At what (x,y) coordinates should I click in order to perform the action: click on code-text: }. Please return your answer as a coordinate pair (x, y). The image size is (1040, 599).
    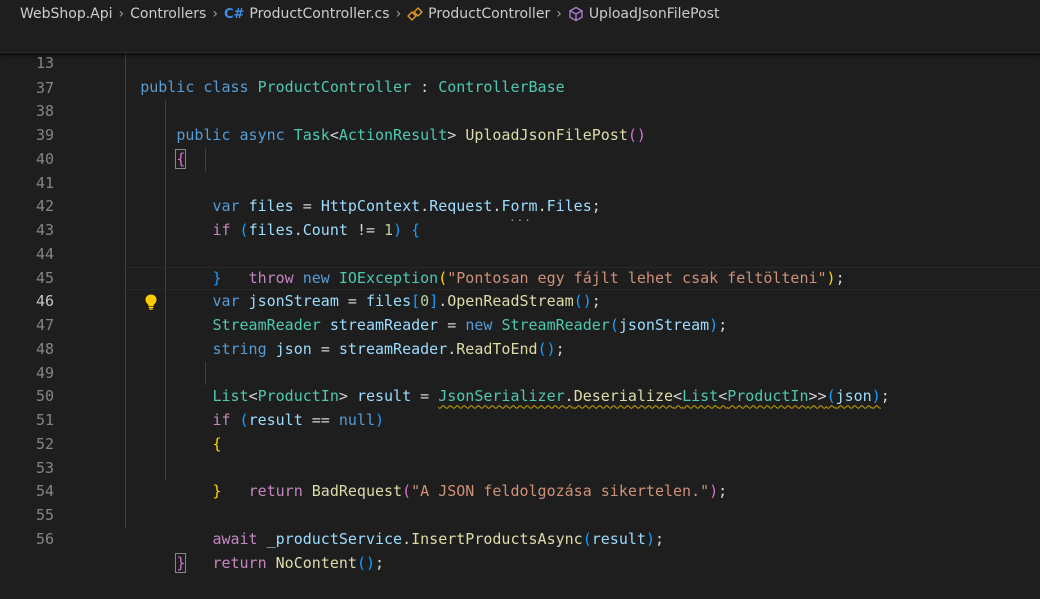
    Looking at the image, I should click on (181, 562).